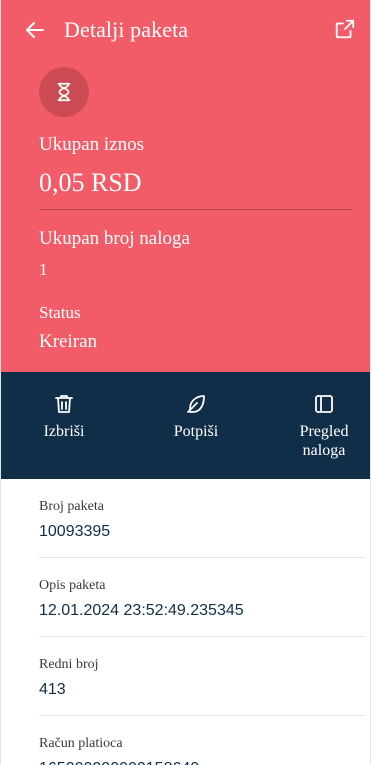 This screenshot has height=765, width=371. I want to click on list-item: Broj paketa 10093395, so click(202, 518).